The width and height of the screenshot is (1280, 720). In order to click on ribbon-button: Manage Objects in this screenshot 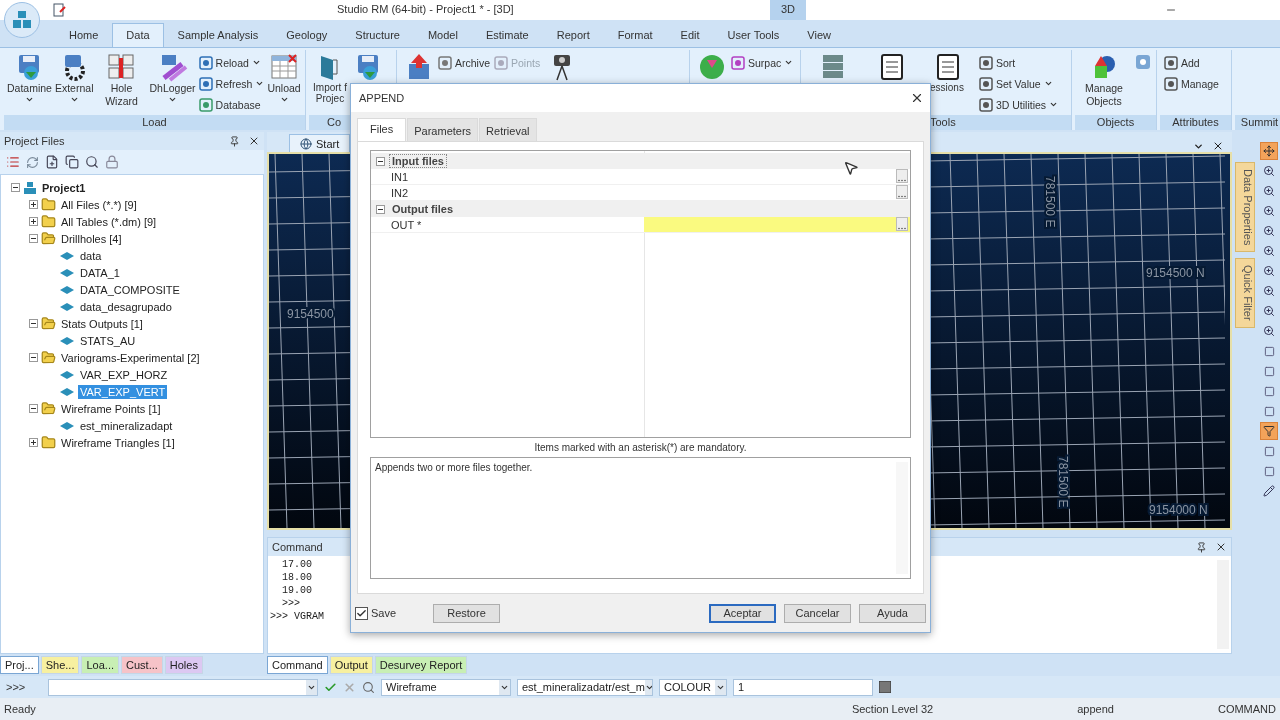, I will do `click(1104, 80)`.